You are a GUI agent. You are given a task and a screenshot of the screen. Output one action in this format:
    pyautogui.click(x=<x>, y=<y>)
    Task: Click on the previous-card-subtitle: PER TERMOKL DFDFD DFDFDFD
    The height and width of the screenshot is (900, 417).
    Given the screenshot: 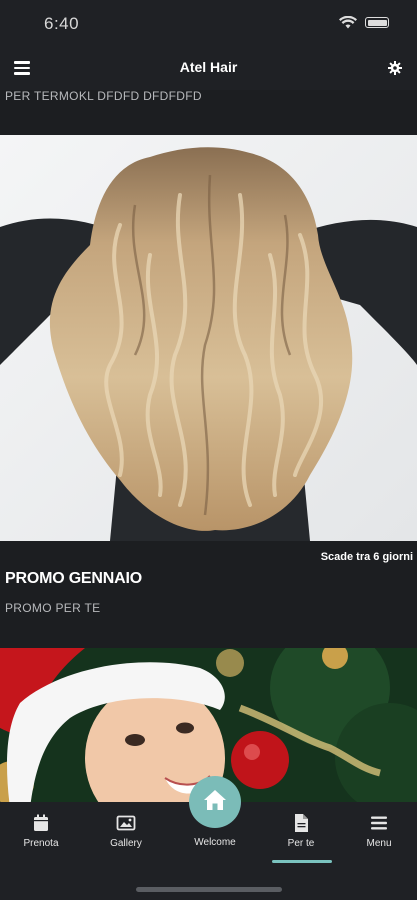 What is the action you would take?
    pyautogui.click(x=103, y=96)
    